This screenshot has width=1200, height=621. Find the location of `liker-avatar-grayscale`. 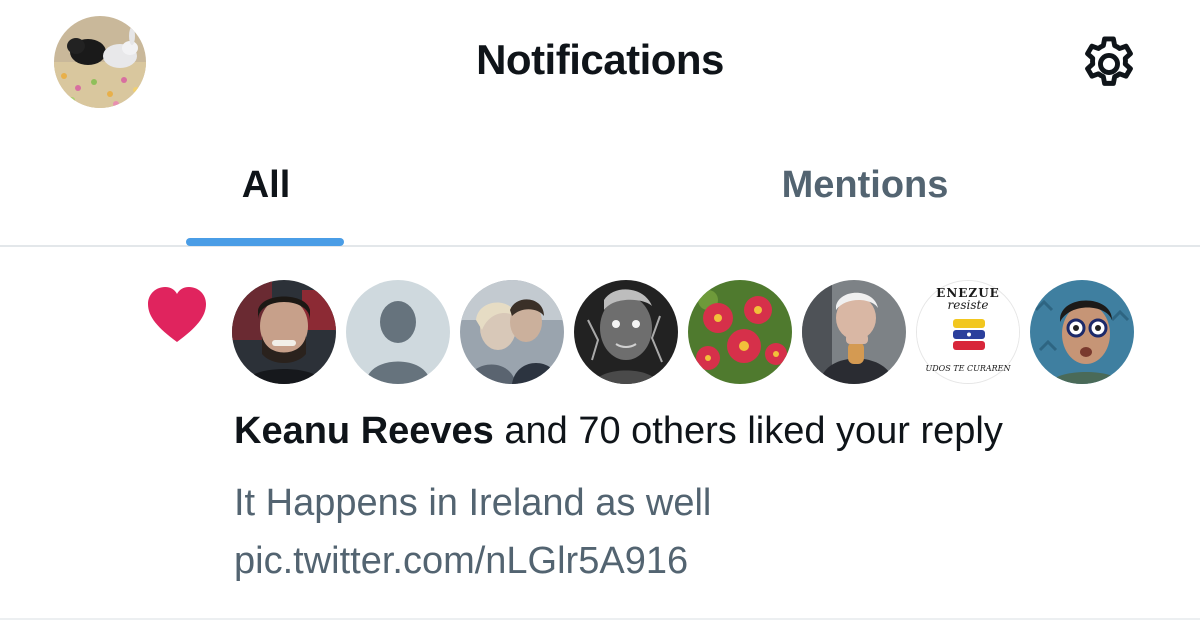

liker-avatar-grayscale is located at coordinates (626, 332).